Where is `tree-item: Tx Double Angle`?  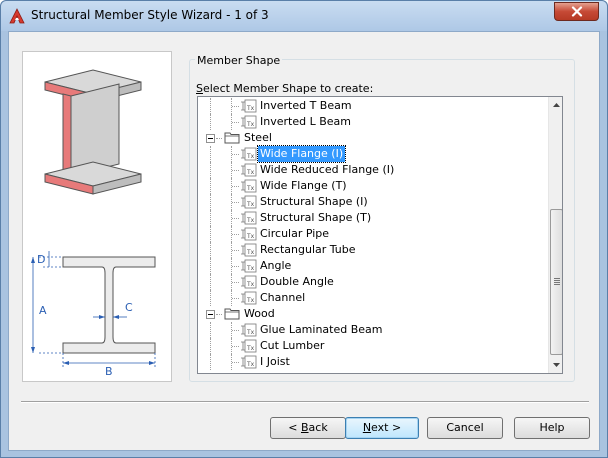
tree-item: Tx Double Angle is located at coordinates (372, 282).